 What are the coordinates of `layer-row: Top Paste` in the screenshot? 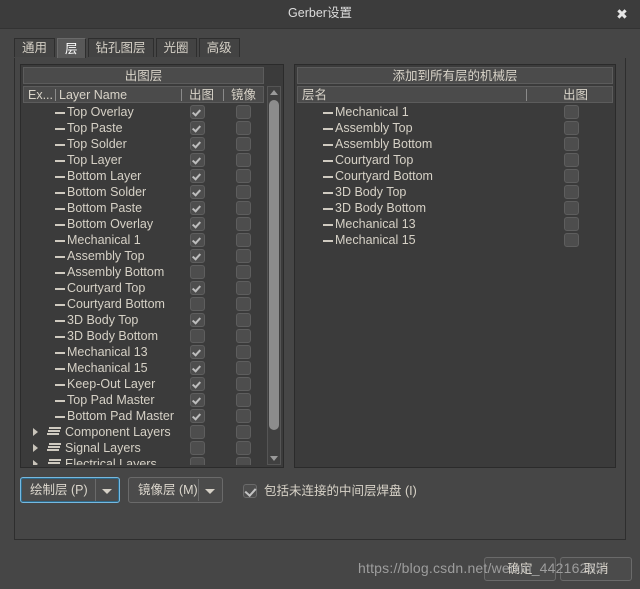 It's located at (143, 128).